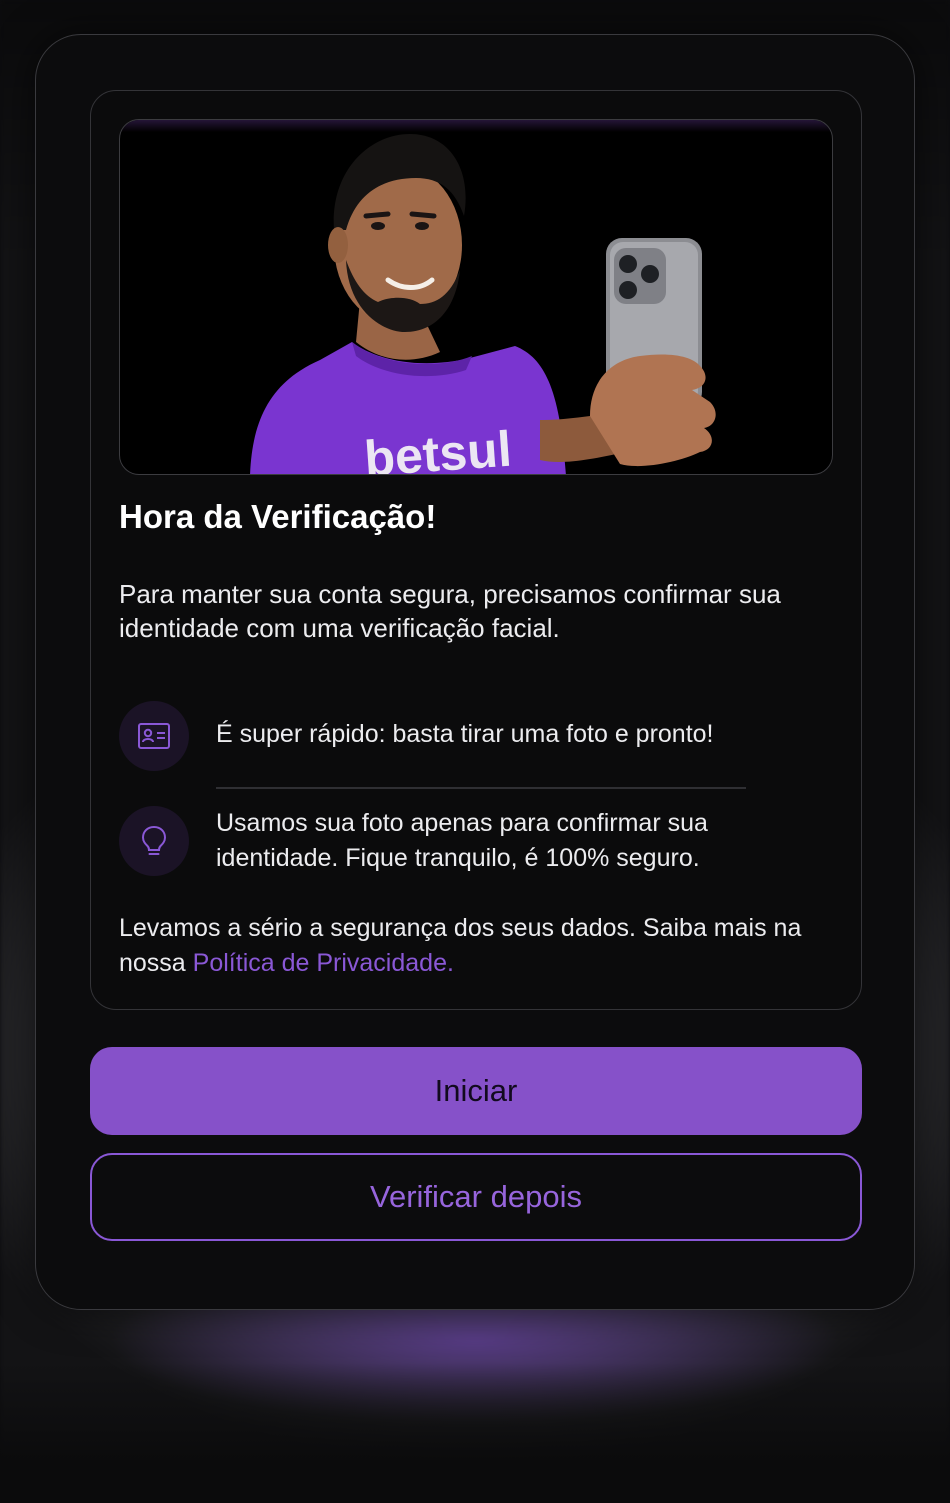  I want to click on shirt-brand-text: betsul, so click(438, 448).